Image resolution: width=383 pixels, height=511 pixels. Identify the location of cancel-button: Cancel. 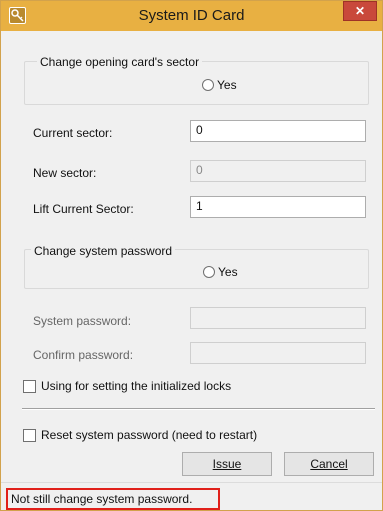
(329, 464).